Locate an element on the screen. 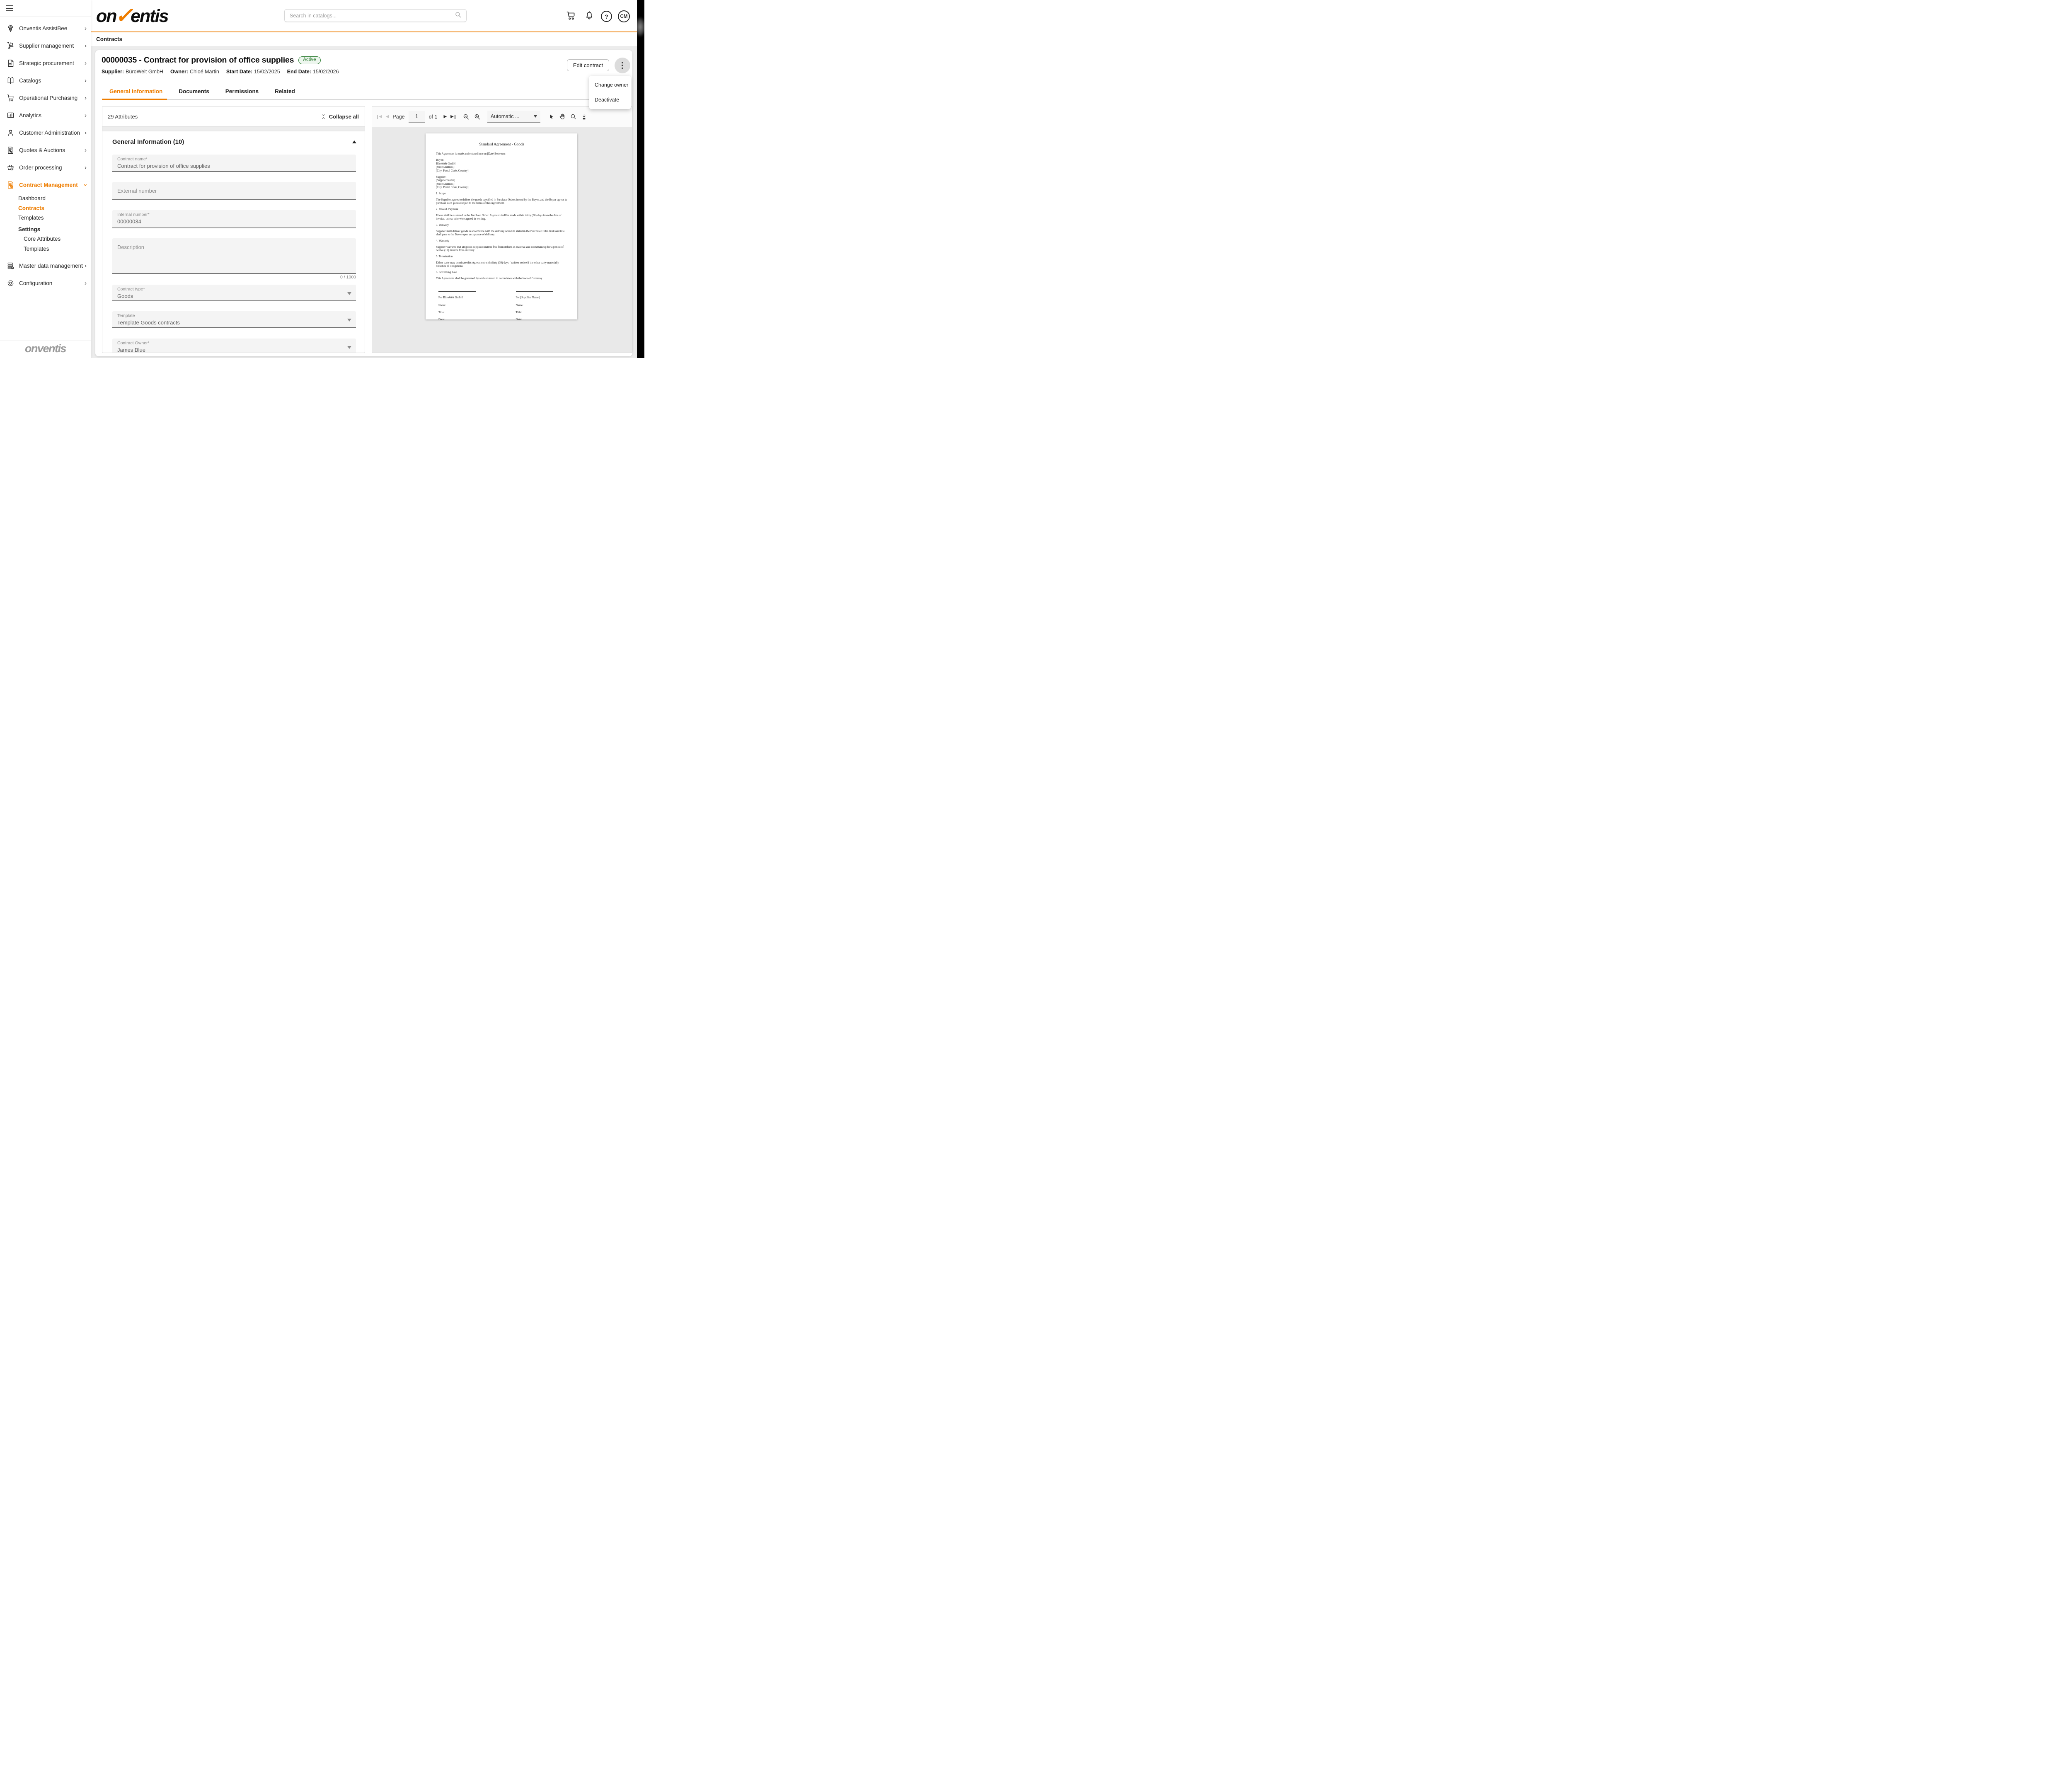  more-actions-menu: Change owner Deactivate is located at coordinates (610, 92).